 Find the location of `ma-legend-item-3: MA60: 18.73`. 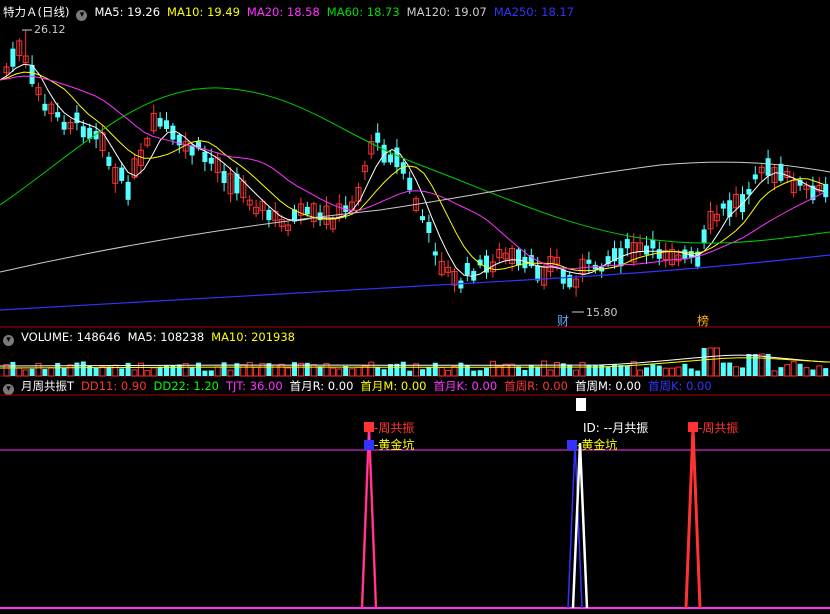

ma-legend-item-3: MA60: 18.73 is located at coordinates (363, 12).